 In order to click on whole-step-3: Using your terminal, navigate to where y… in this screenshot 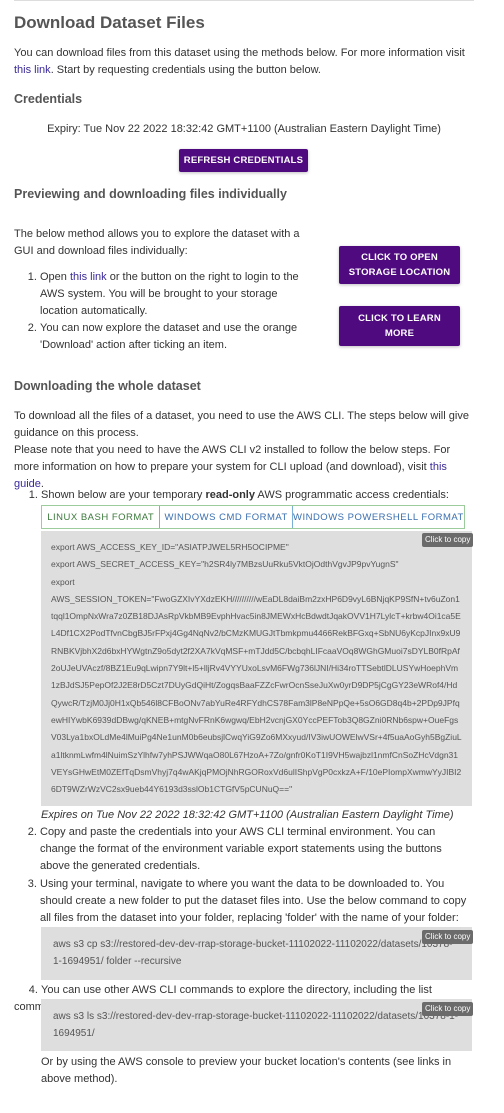, I will do `click(257, 901)`.